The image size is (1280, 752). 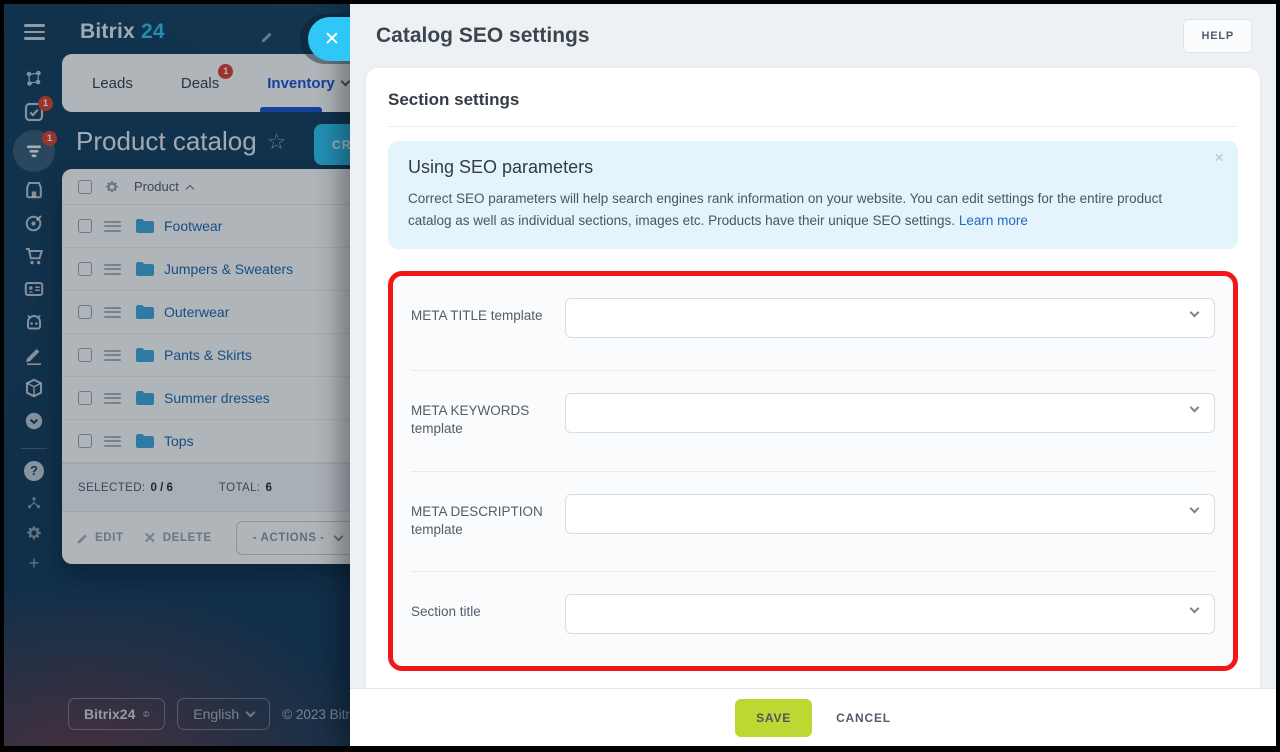 I want to click on help-button: HELP, so click(x=1217, y=36).